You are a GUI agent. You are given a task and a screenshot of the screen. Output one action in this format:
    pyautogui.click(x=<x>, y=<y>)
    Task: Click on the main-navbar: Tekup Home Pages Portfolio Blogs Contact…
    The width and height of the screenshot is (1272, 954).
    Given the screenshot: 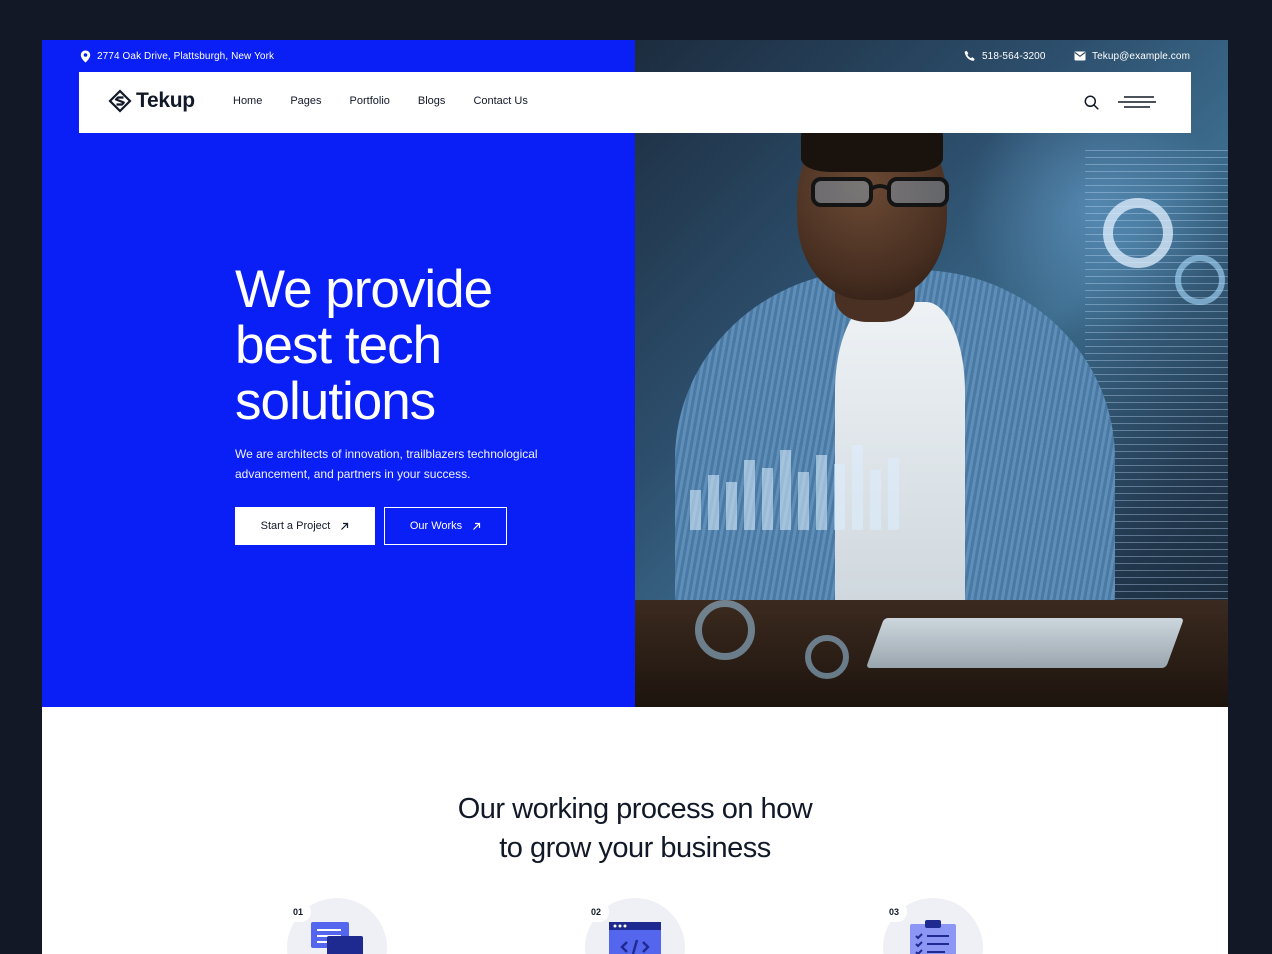 What is the action you would take?
    pyautogui.click(x=635, y=102)
    